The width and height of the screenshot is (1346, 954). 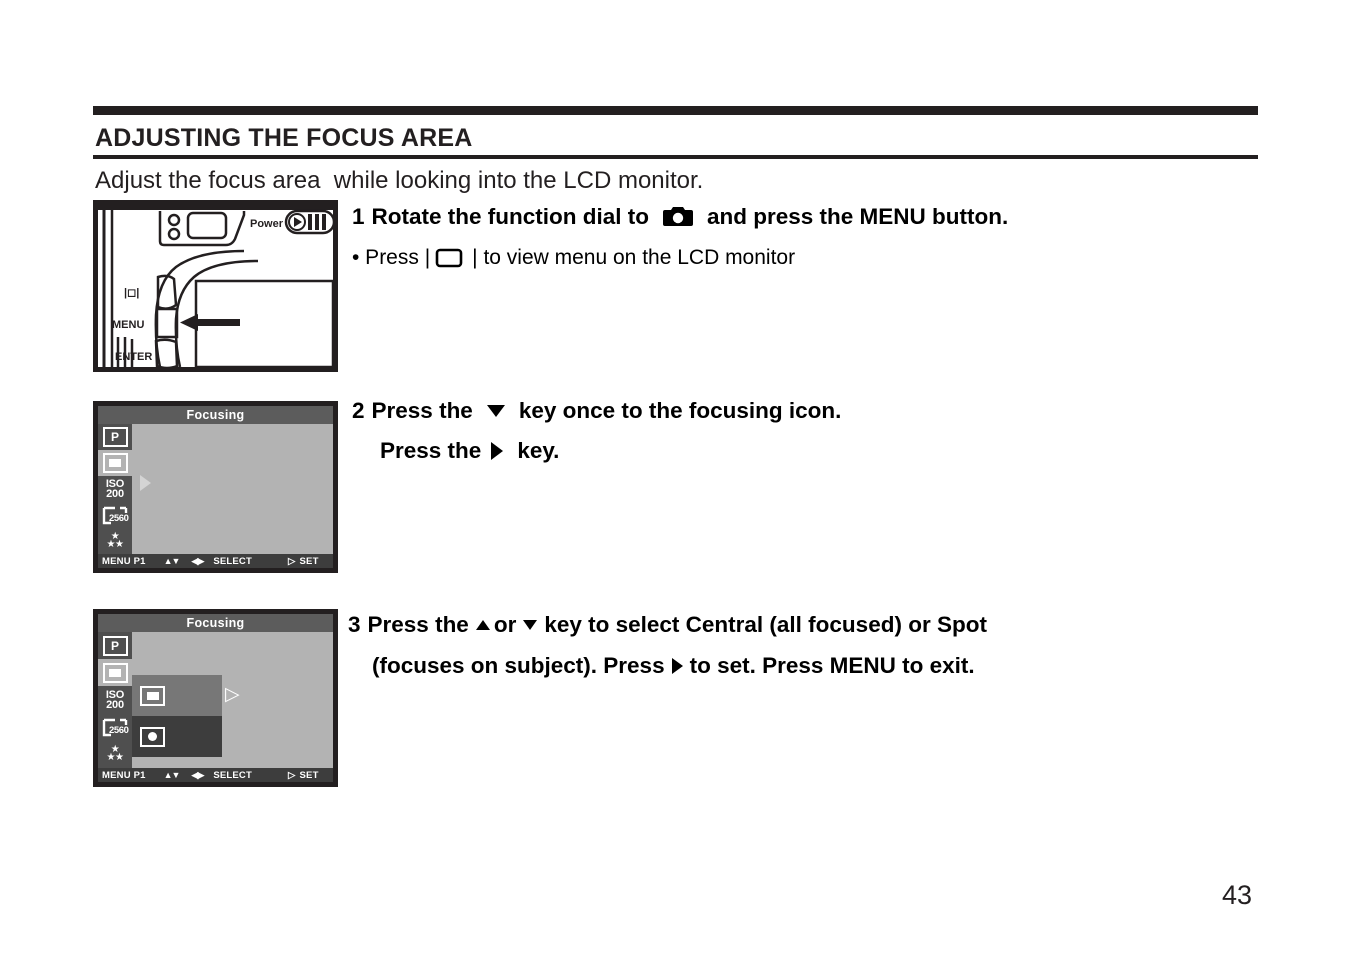 I want to click on lcd-monitor-icon, so click(x=453, y=258).